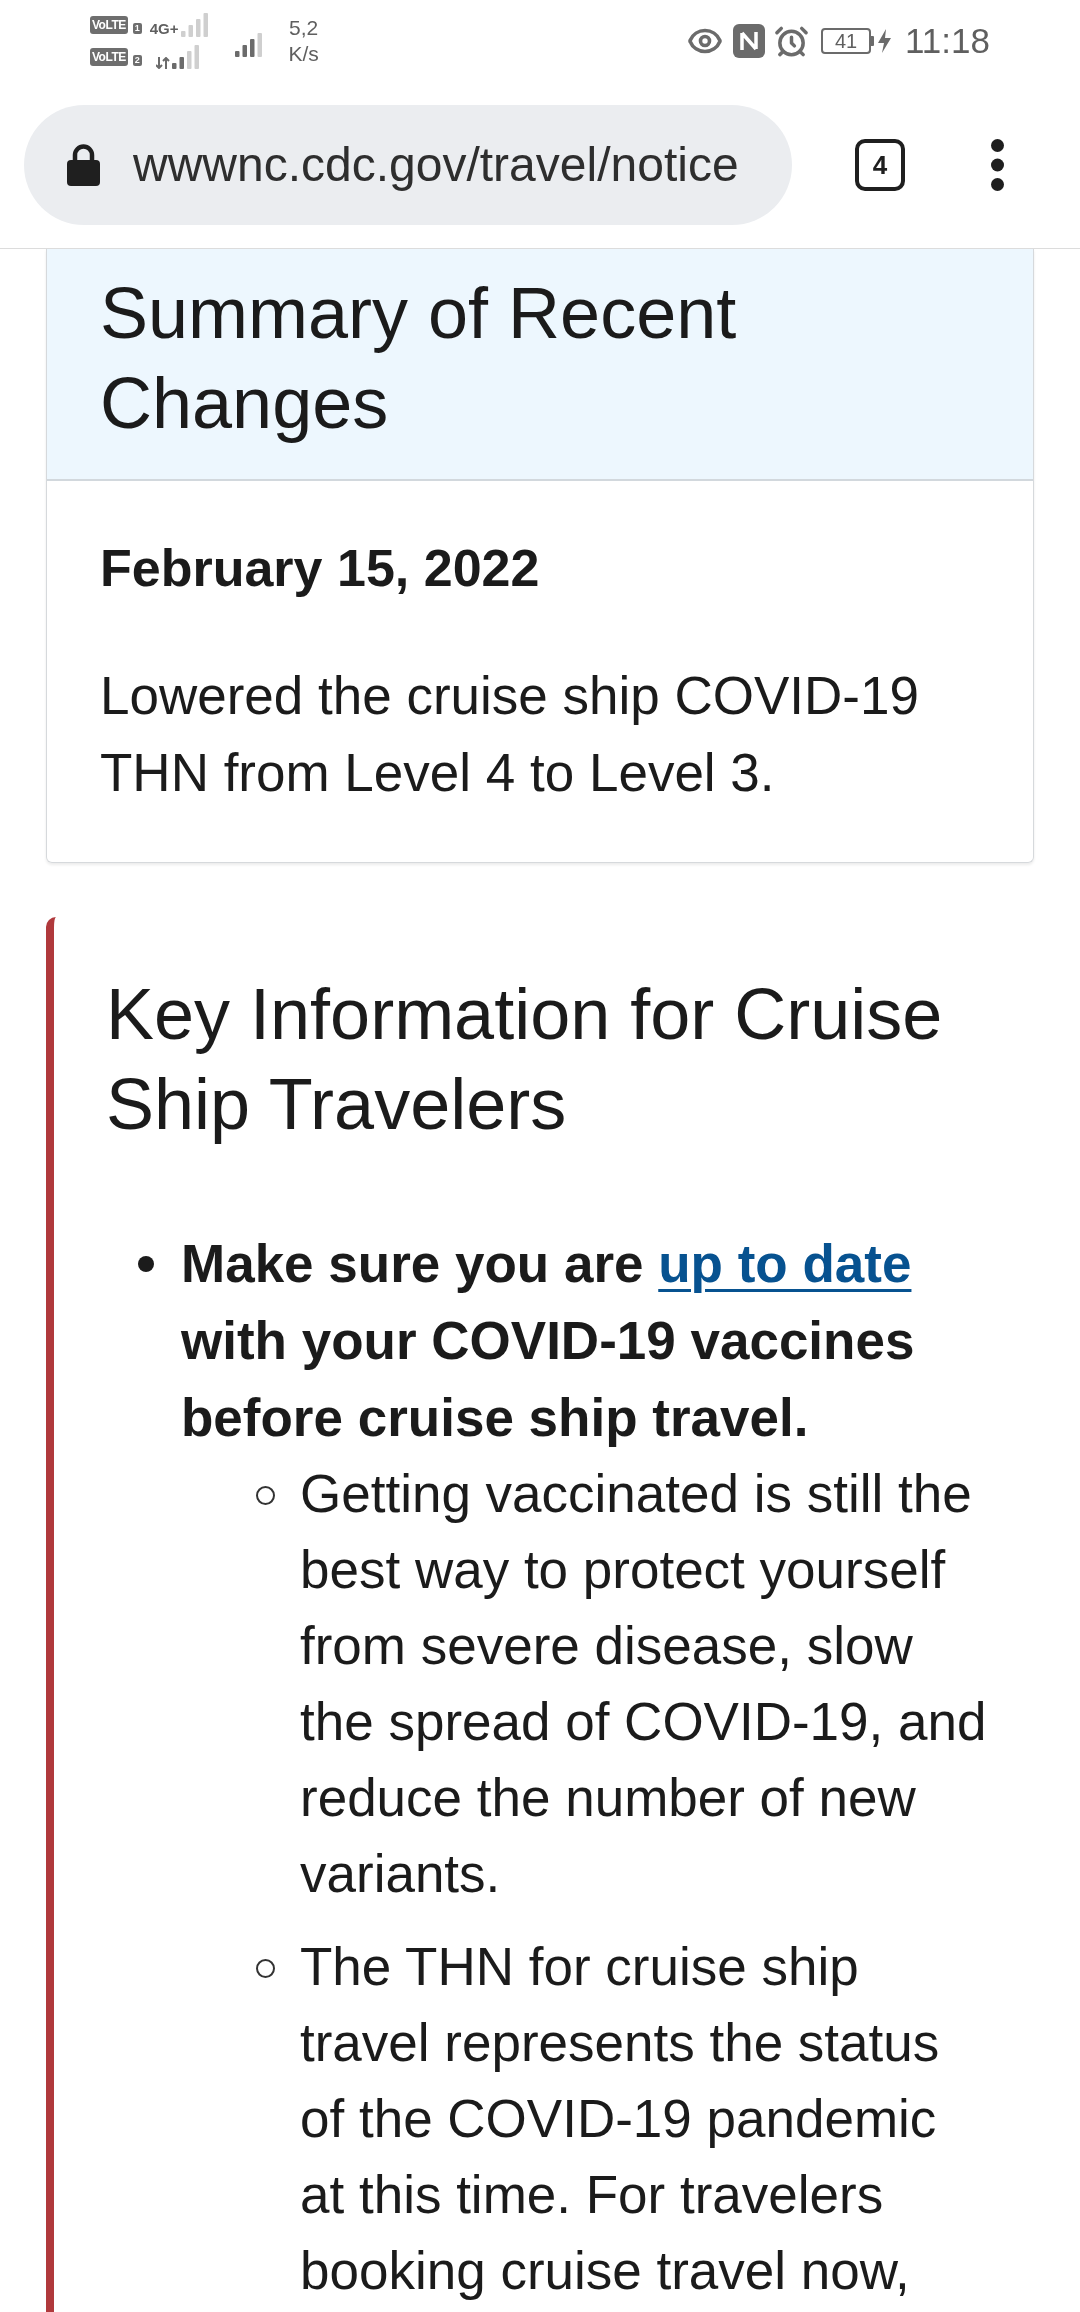 Image resolution: width=1080 pixels, height=2312 pixels. What do you see at coordinates (419, 358) in the screenshot?
I see `summary-title: Summary of Recent Changes` at bounding box center [419, 358].